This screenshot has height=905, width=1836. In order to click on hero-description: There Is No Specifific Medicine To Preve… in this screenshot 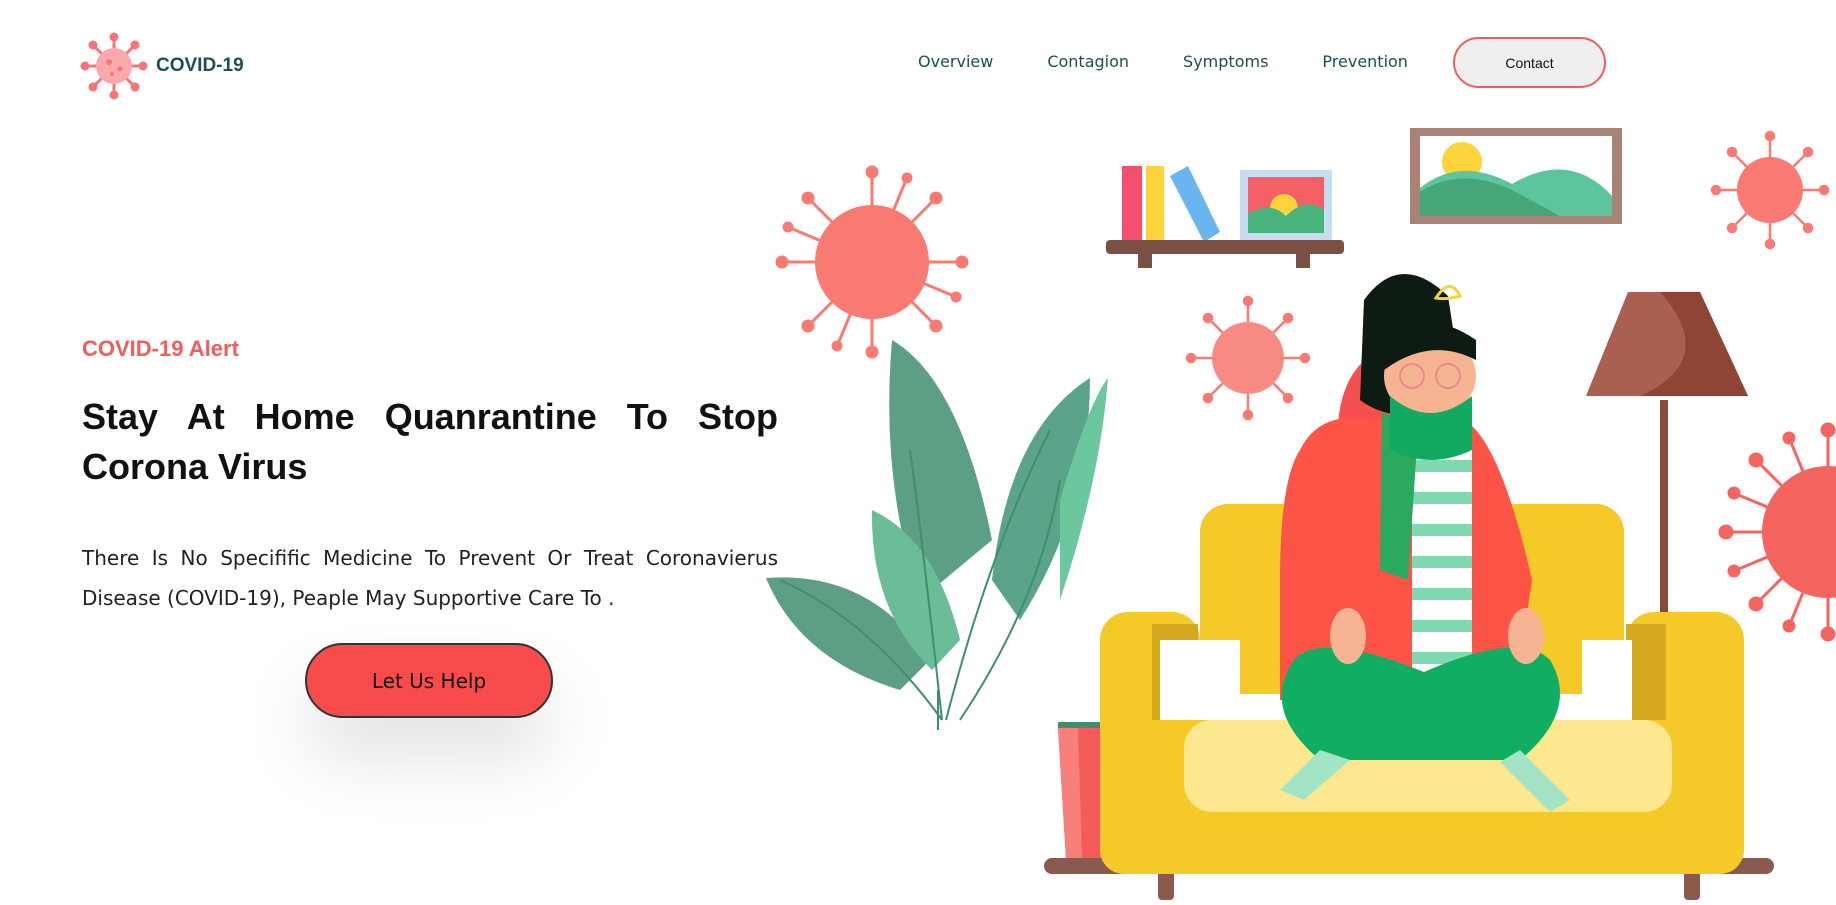, I will do `click(430, 578)`.